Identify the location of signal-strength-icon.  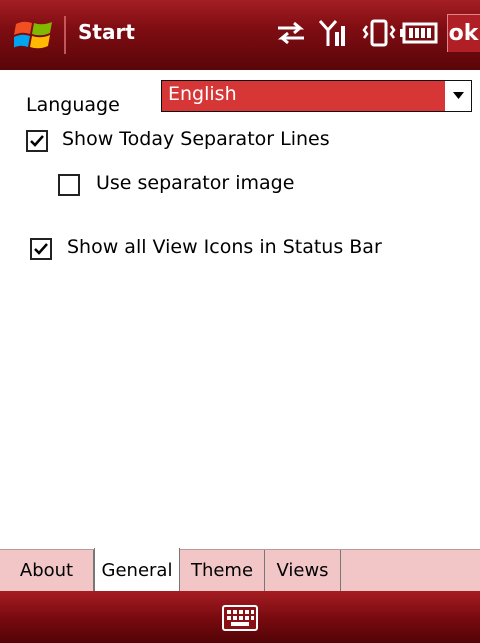
(335, 33).